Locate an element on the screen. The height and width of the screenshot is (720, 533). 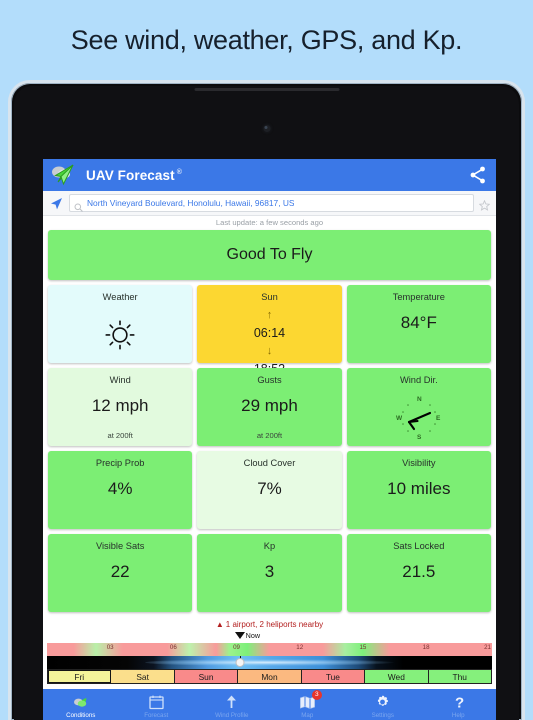
timeline-day-selector: Fri Sat Sun Mon Tue Wed Thu is located at coordinates (269, 676).